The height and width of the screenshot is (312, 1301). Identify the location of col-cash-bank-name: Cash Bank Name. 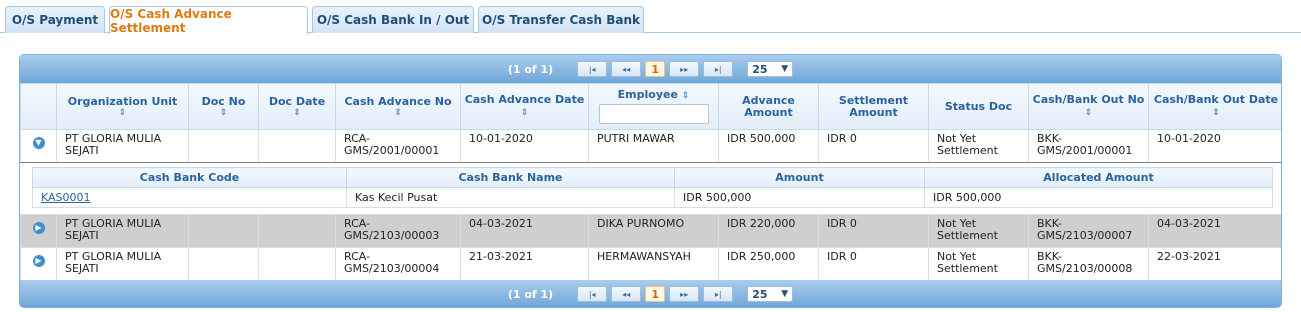
(510, 177).